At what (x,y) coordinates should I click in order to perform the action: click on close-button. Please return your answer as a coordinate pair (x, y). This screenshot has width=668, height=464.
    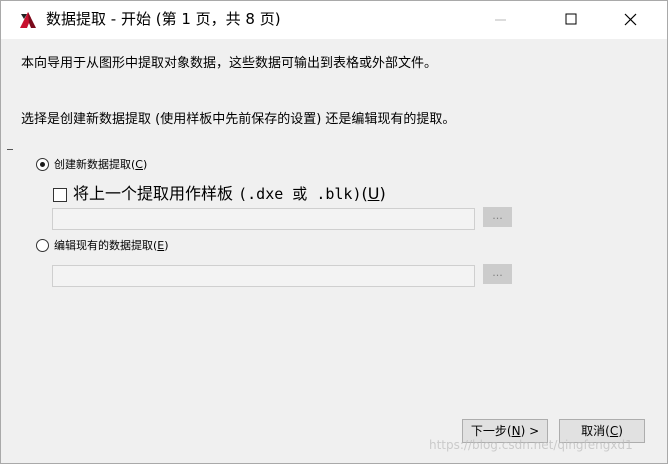
    Looking at the image, I should click on (628, 20).